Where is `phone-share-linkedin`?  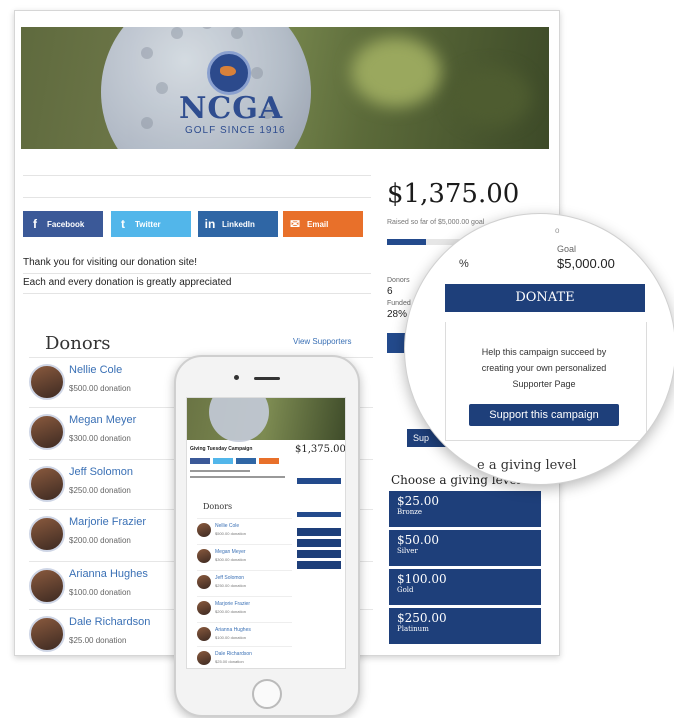
phone-share-linkedin is located at coordinates (246, 461).